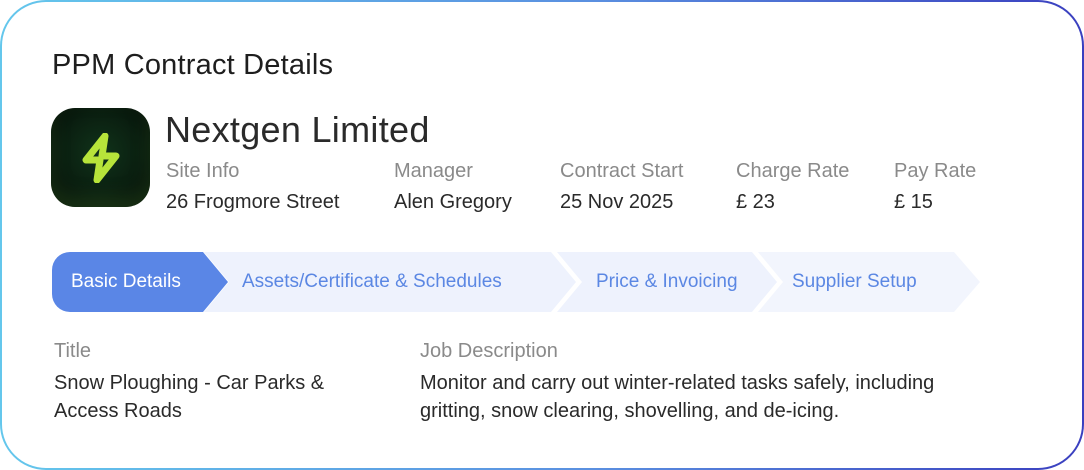 The width and height of the screenshot is (1084, 470). I want to click on info-label: Pay Rate, so click(935, 171).